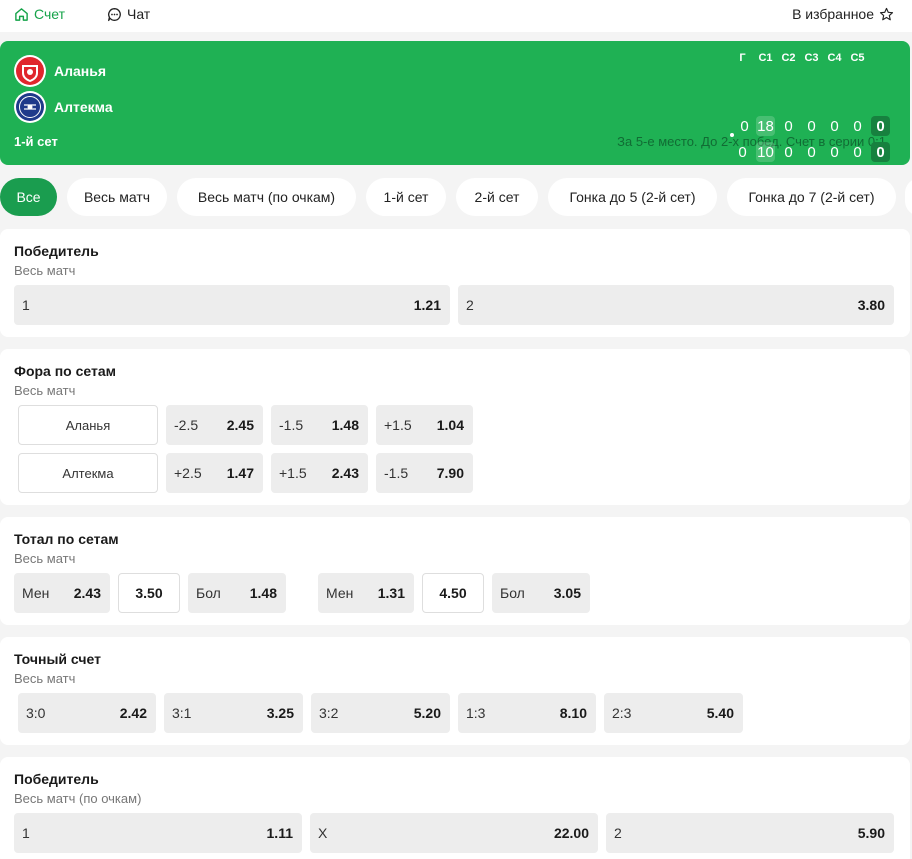 This screenshot has width=912, height=859. Describe the element at coordinates (632, 197) in the screenshot. I see `filter-race-5: Гонка до 5 (2-й сет)` at that location.